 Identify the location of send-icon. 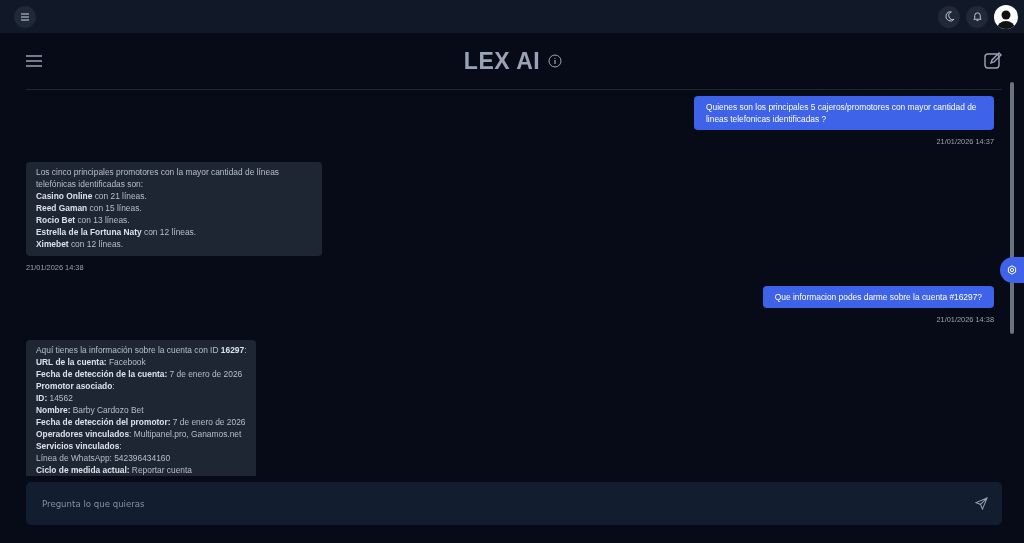
(981, 503).